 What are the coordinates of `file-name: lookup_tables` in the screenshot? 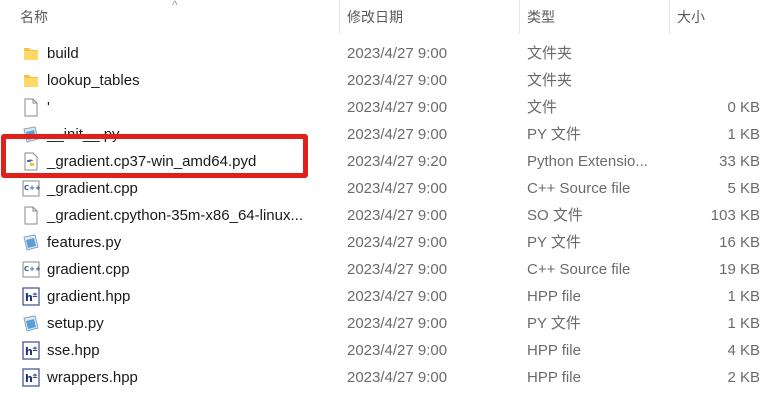 It's located at (93, 80).